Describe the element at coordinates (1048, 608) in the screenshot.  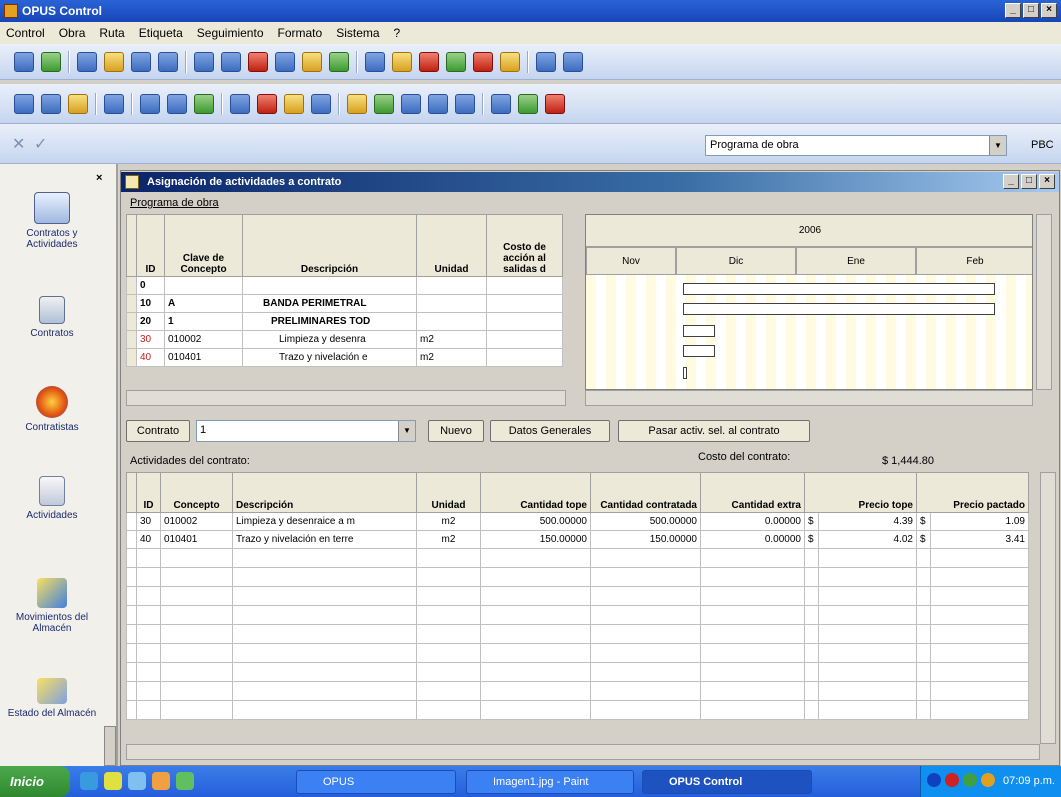
I see `grid2-vertical-scrollbar` at that location.